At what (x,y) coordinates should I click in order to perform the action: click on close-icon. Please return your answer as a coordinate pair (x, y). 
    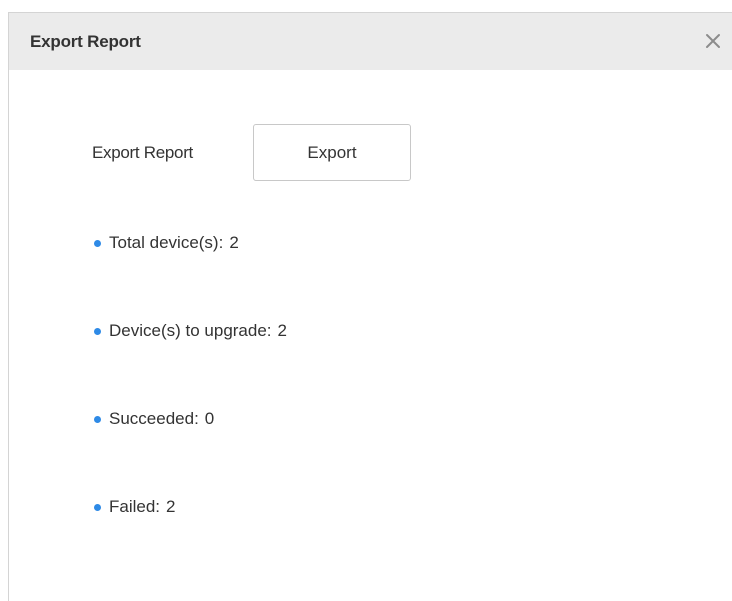
    Looking at the image, I should click on (713, 41).